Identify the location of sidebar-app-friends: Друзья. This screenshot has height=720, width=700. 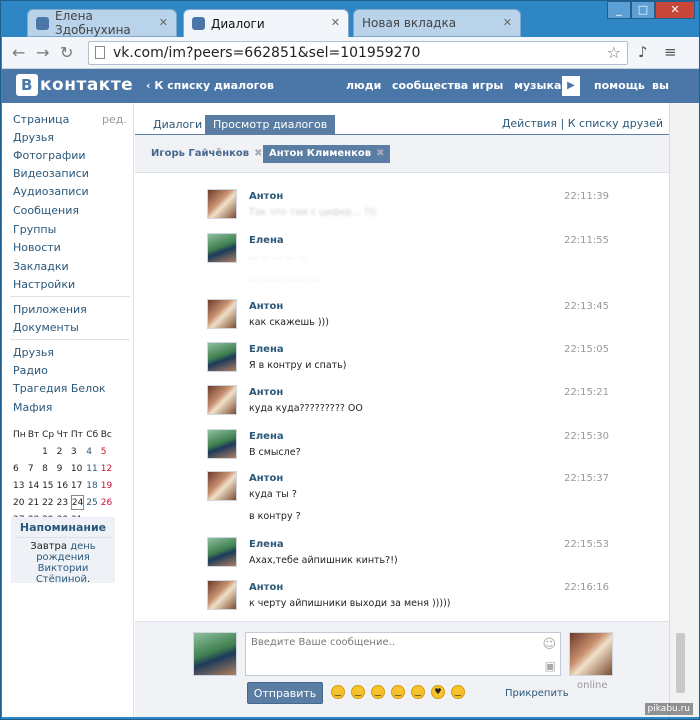
(33, 352).